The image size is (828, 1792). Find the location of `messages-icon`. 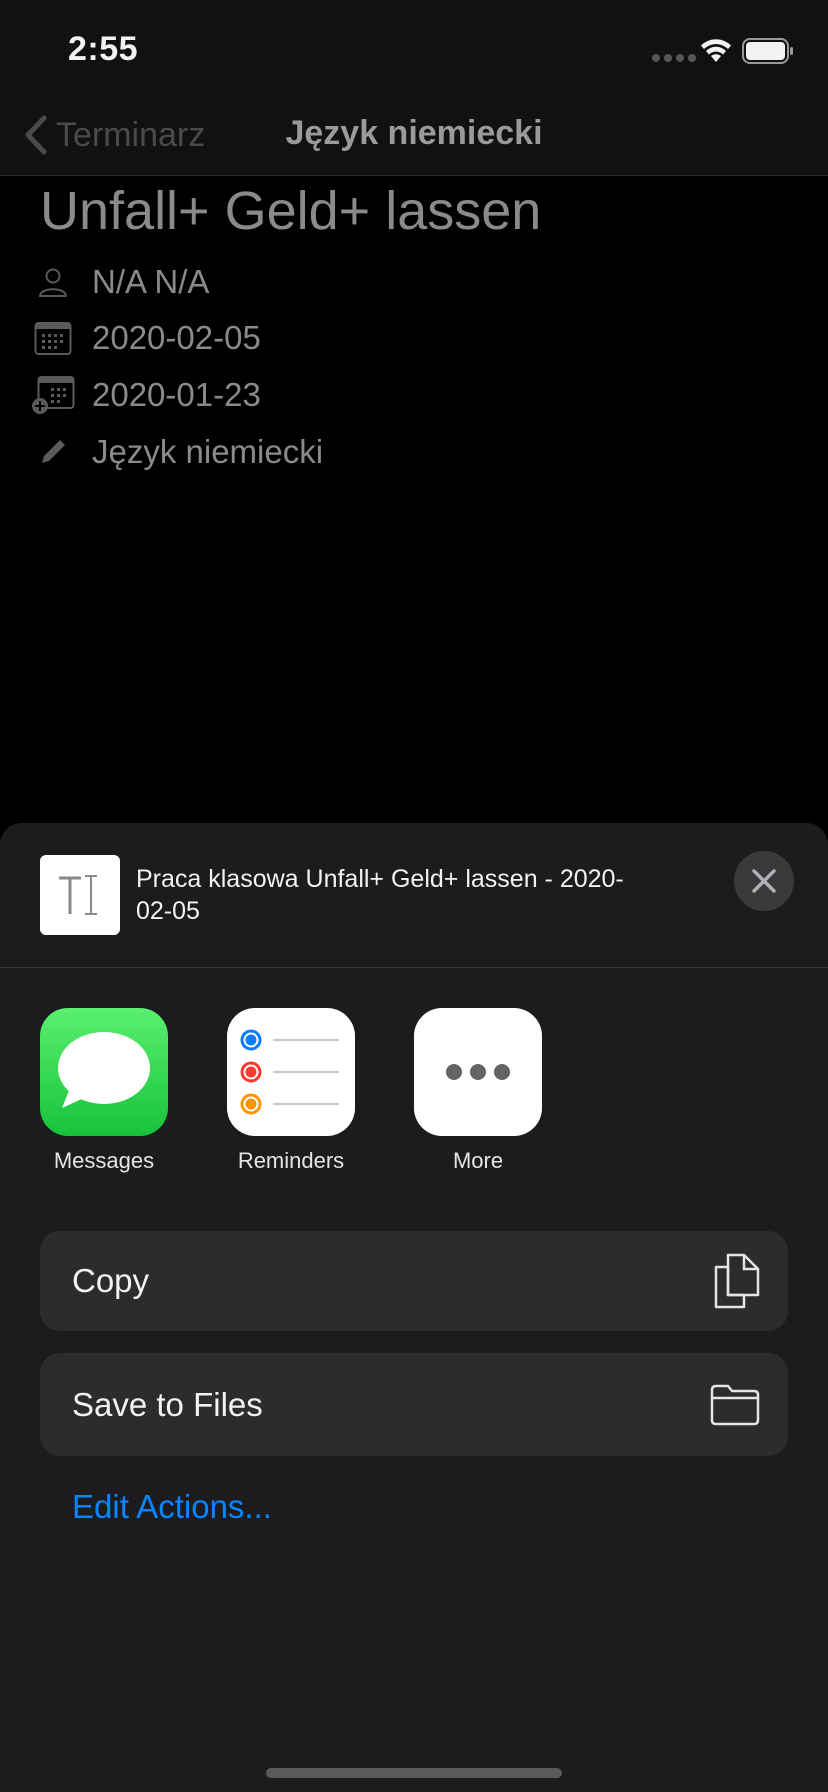

messages-icon is located at coordinates (104, 1072).